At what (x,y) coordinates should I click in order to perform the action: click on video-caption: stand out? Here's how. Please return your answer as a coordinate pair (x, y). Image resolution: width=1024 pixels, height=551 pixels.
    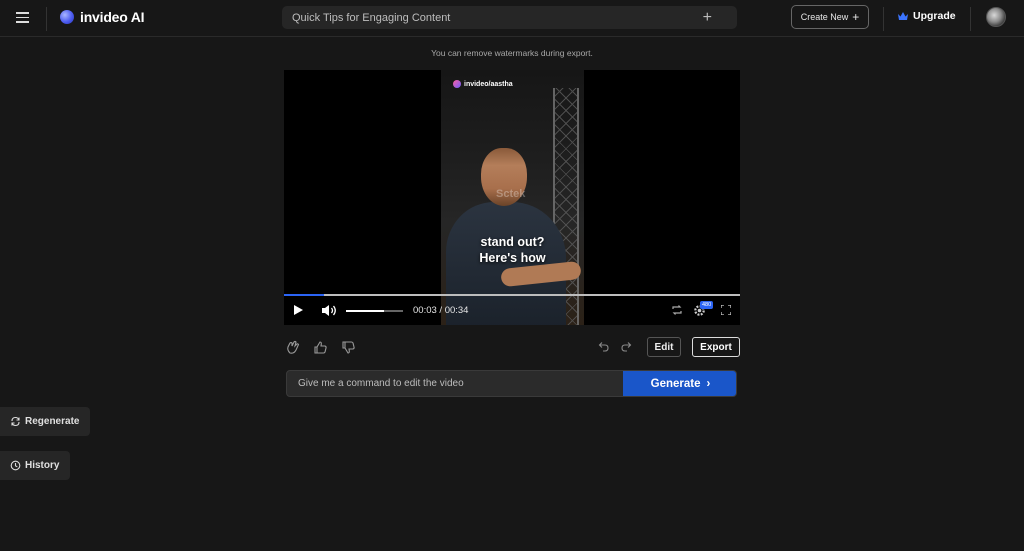
    Looking at the image, I should click on (512, 250).